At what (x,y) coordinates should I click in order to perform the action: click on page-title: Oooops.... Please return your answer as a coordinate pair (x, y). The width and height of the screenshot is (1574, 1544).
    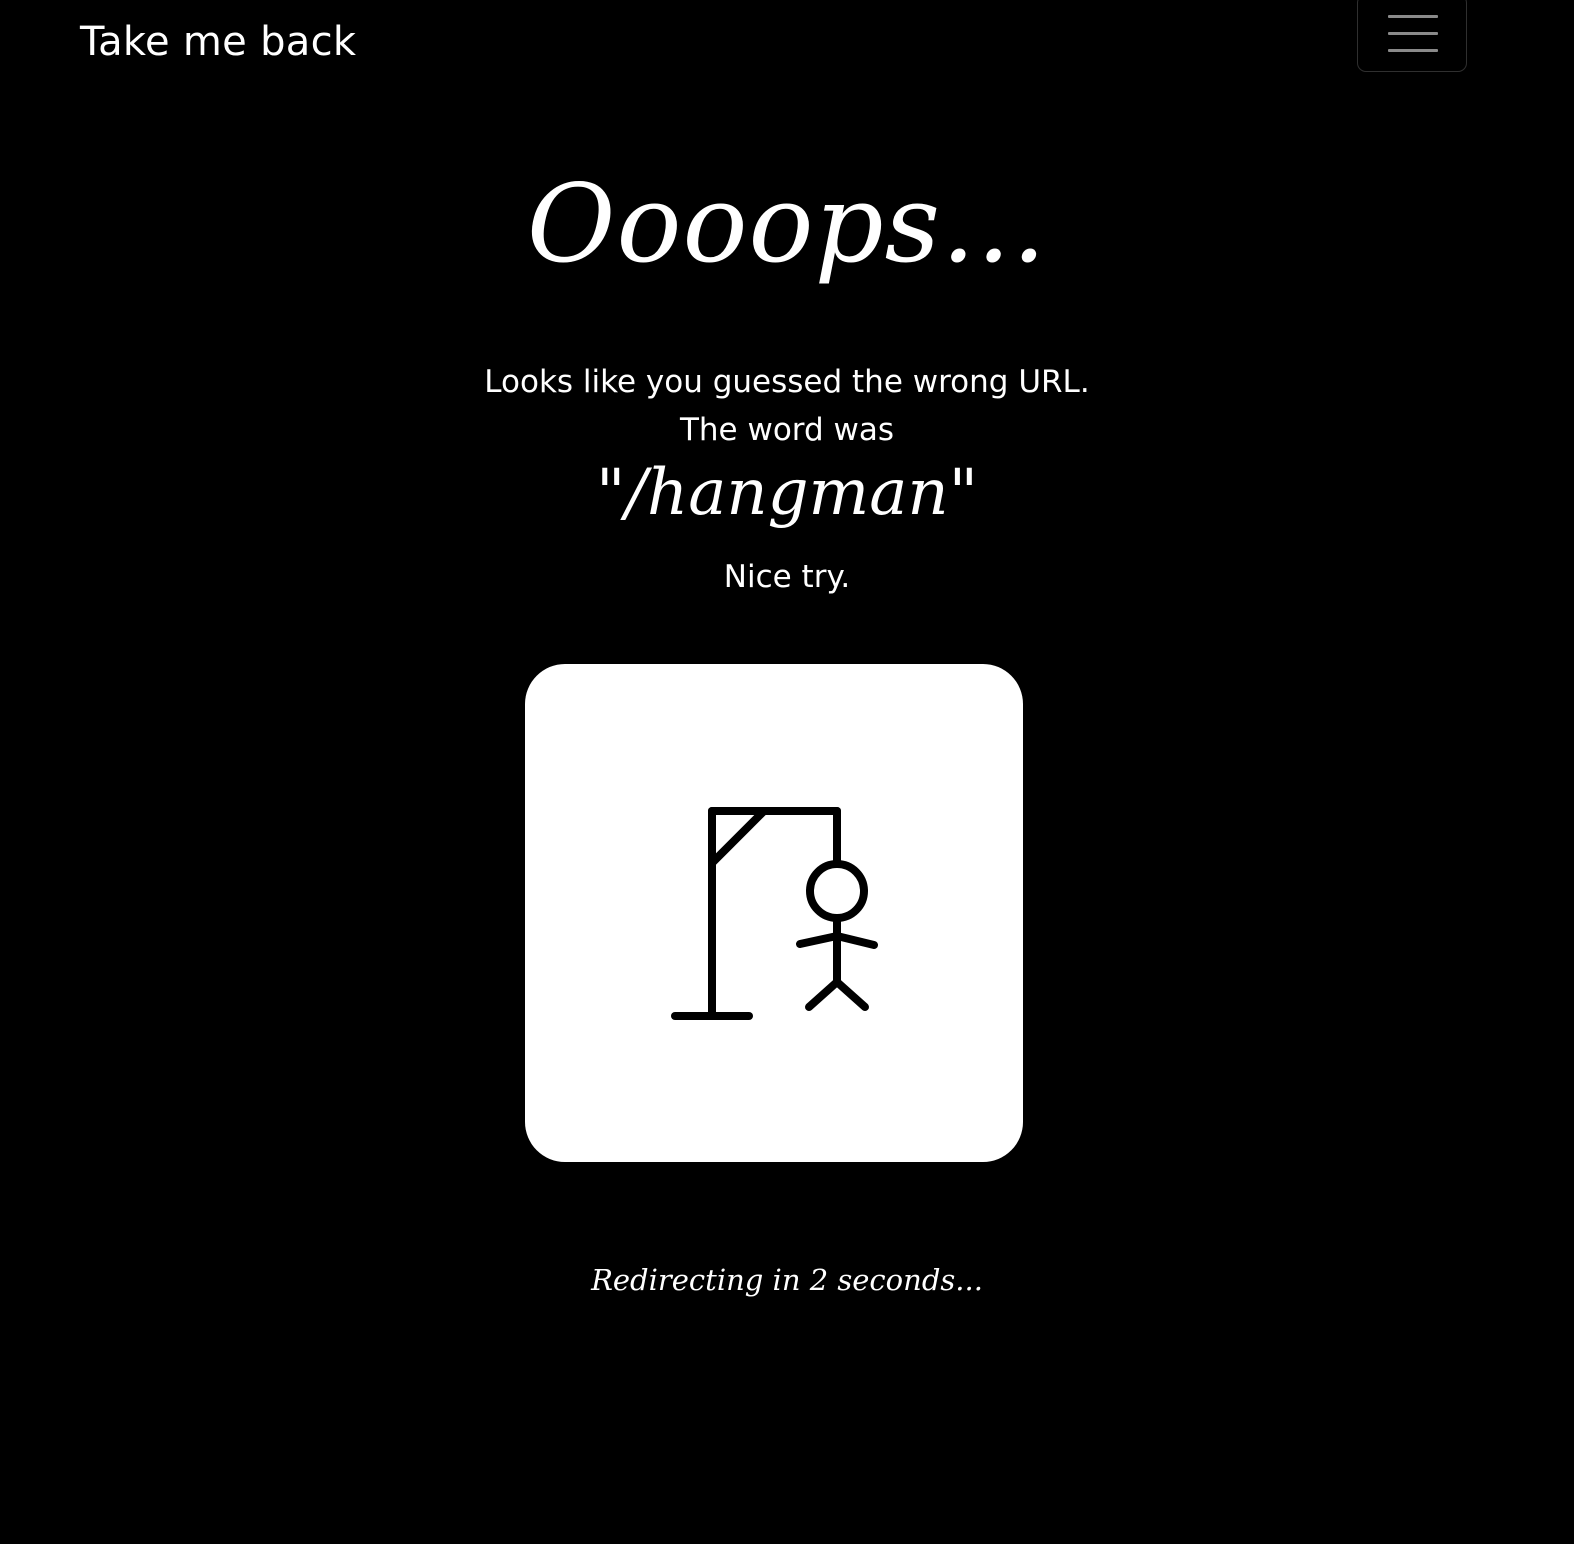
    Looking at the image, I should click on (787, 224).